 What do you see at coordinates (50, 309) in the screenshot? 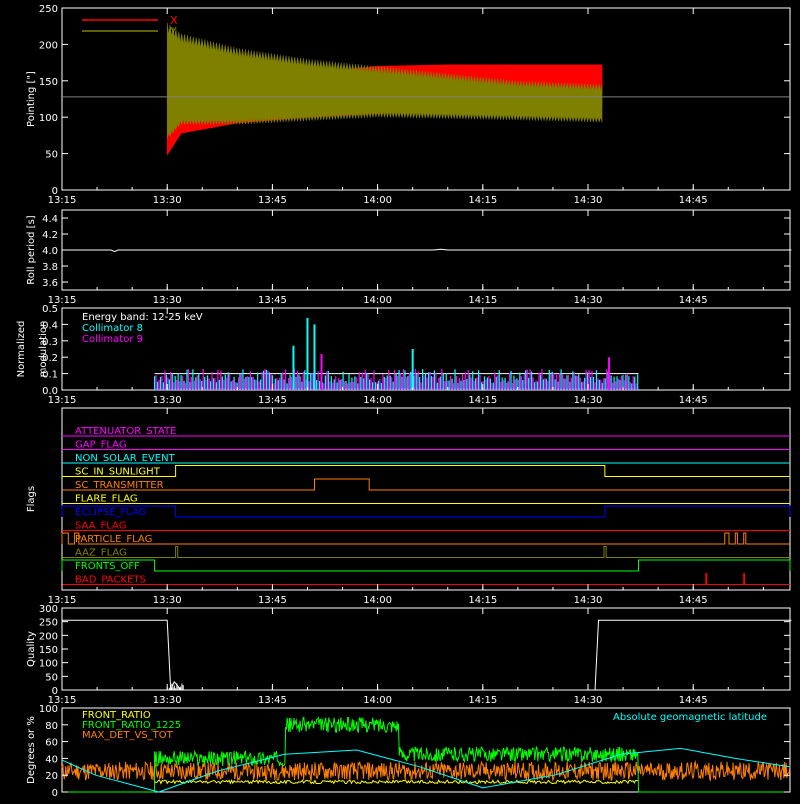
I see `y-tick-label-3-5: 0.5` at bounding box center [50, 309].